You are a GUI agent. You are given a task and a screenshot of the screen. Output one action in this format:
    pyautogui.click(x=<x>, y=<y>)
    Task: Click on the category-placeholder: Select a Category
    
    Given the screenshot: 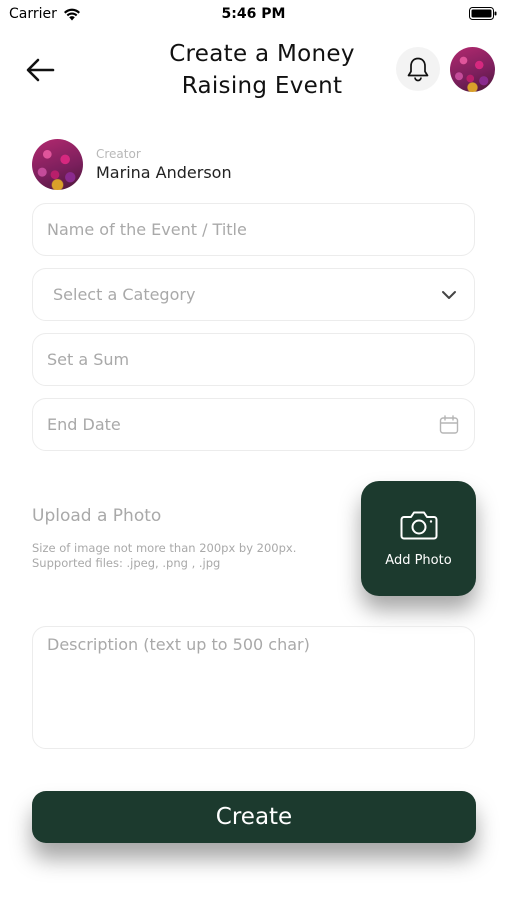 What is the action you would take?
    pyautogui.click(x=124, y=294)
    